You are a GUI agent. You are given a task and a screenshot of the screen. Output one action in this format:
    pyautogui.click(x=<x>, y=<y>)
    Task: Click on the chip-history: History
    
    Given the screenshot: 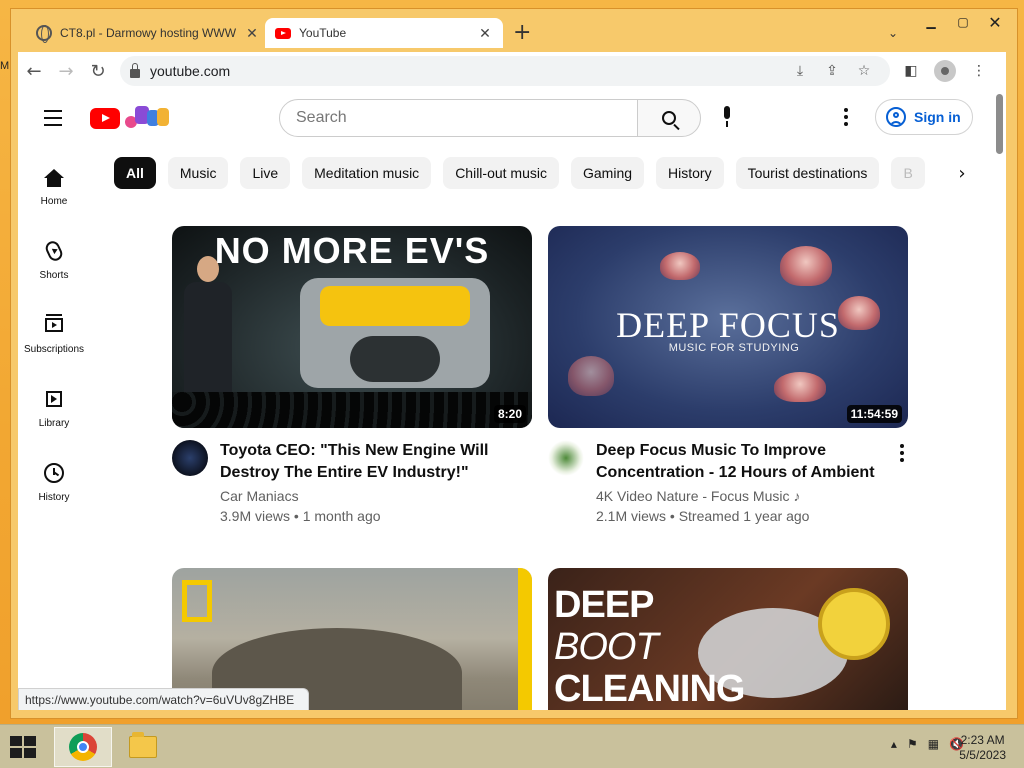 What is the action you would take?
    pyautogui.click(x=690, y=173)
    